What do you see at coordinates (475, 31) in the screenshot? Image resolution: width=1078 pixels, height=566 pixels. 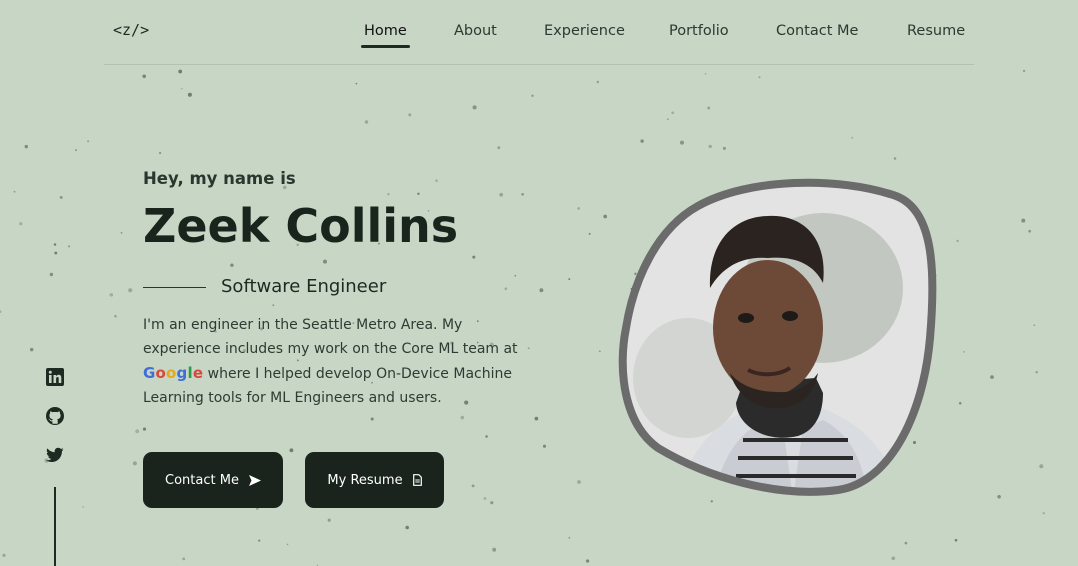 I see `nav-about: About` at bounding box center [475, 31].